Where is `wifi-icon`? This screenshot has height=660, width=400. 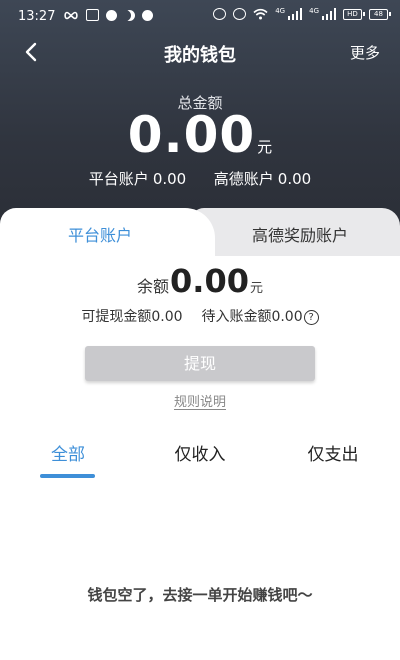 wifi-icon is located at coordinates (260, 14).